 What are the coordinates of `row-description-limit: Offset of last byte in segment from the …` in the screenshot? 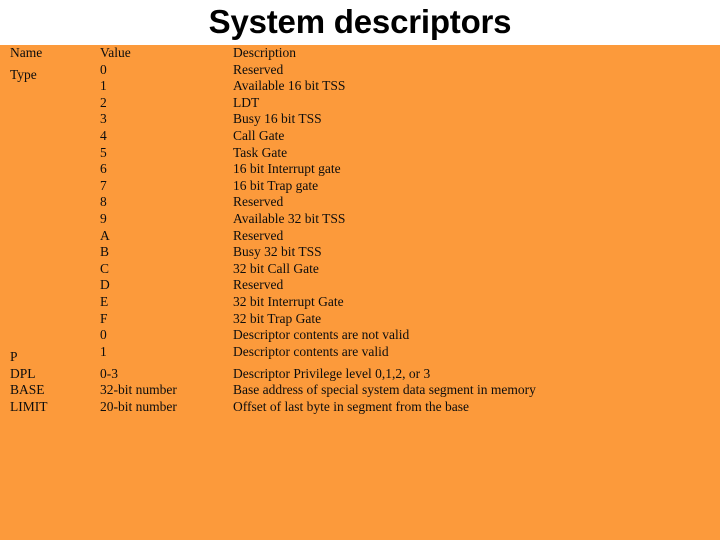 It's located at (351, 406).